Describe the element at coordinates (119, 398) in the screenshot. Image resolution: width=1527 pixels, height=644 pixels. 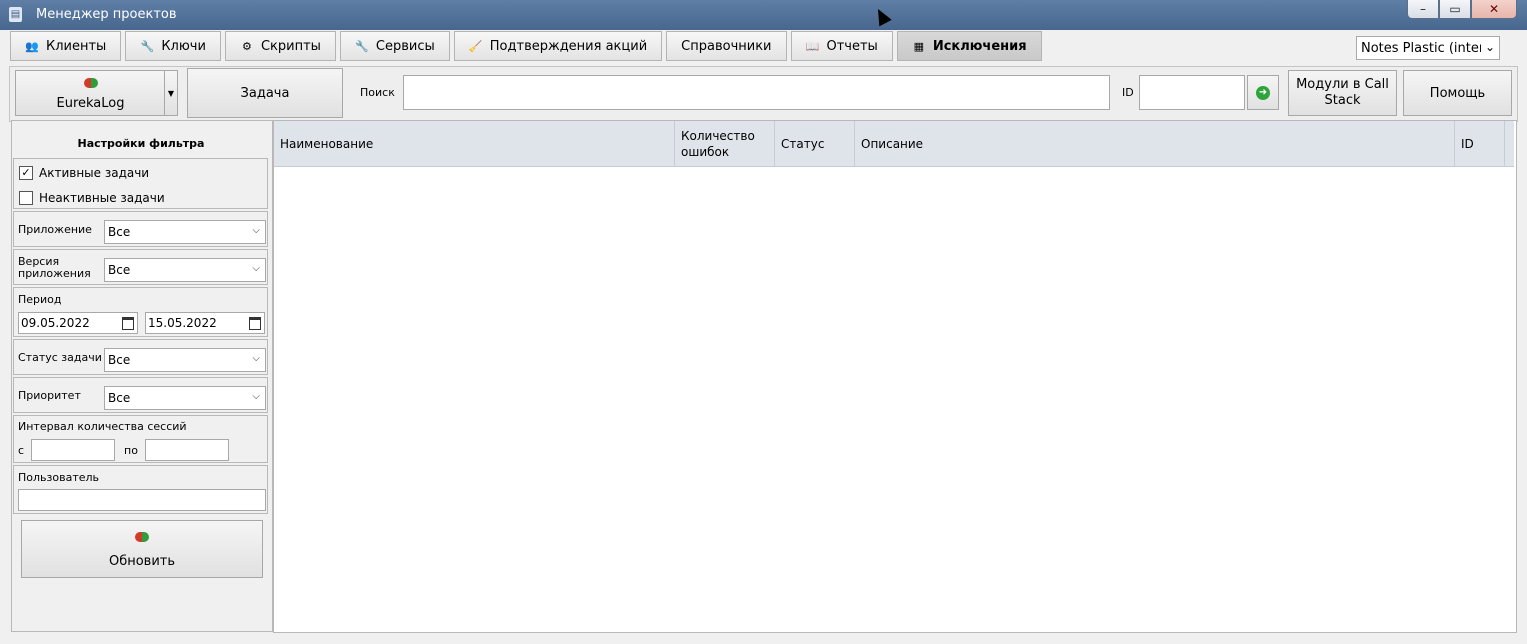
I see `priority-select-value: Все` at that location.